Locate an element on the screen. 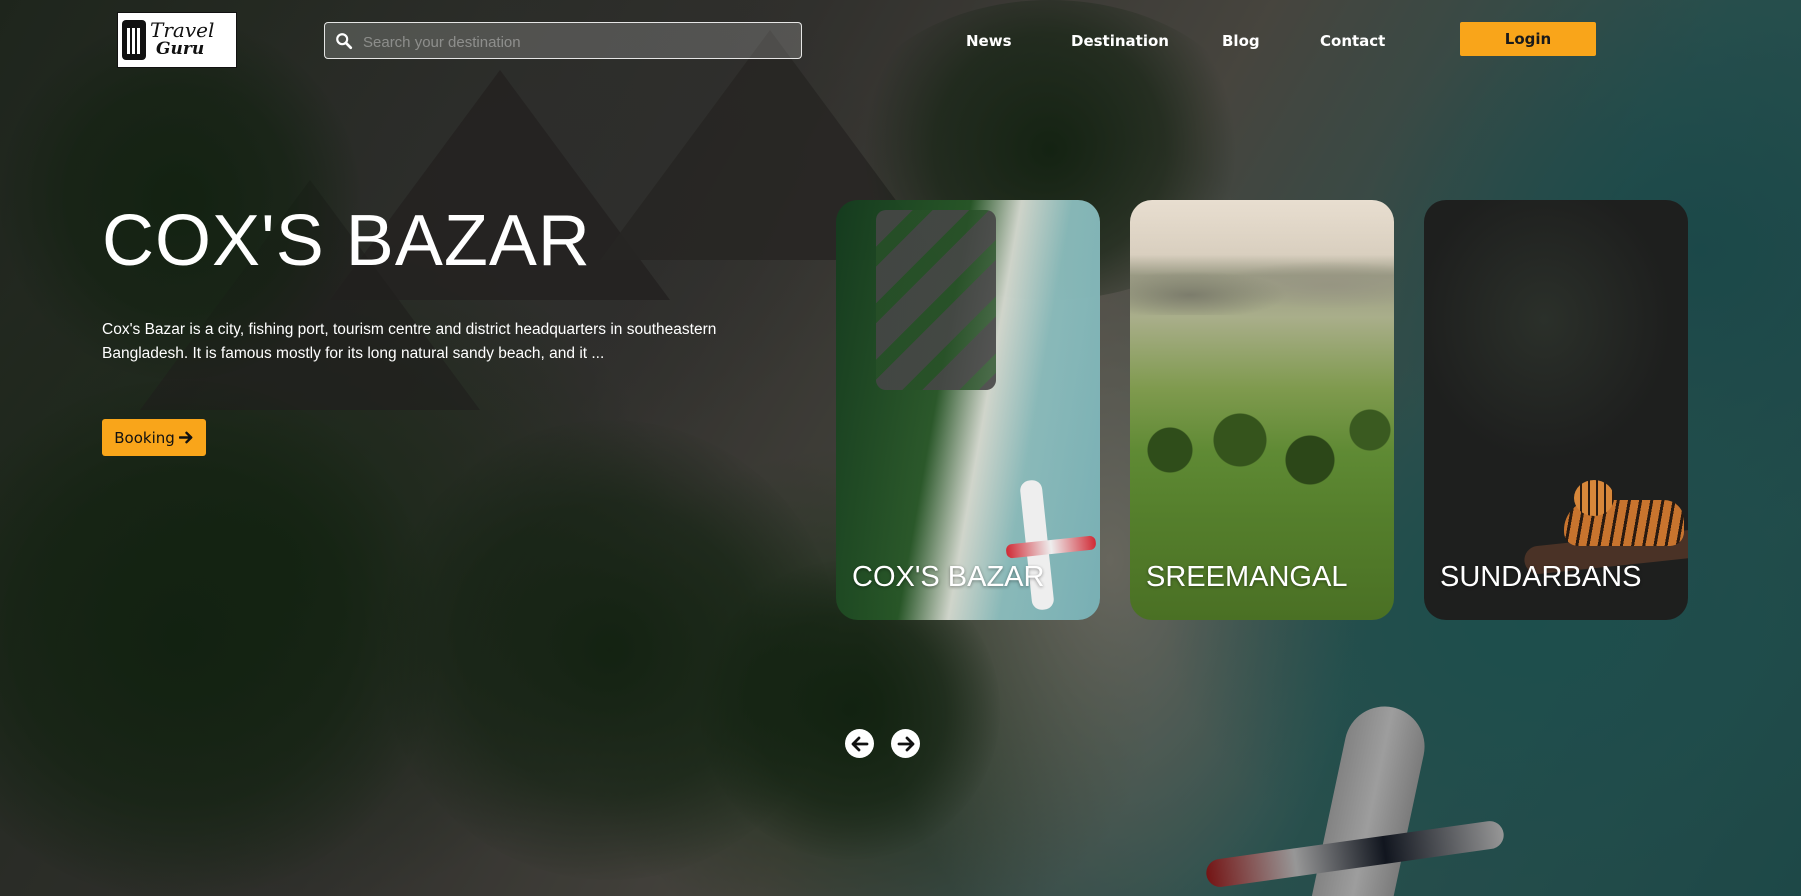  card-label: SUNDARBANS is located at coordinates (1541, 577).